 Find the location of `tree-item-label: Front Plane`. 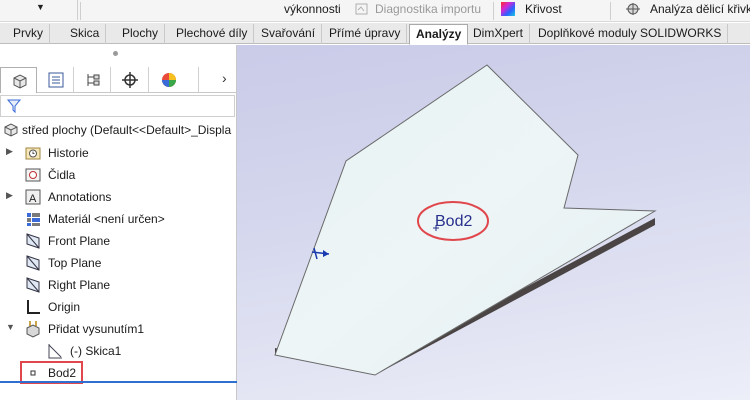

tree-item-label: Front Plane is located at coordinates (79, 241).